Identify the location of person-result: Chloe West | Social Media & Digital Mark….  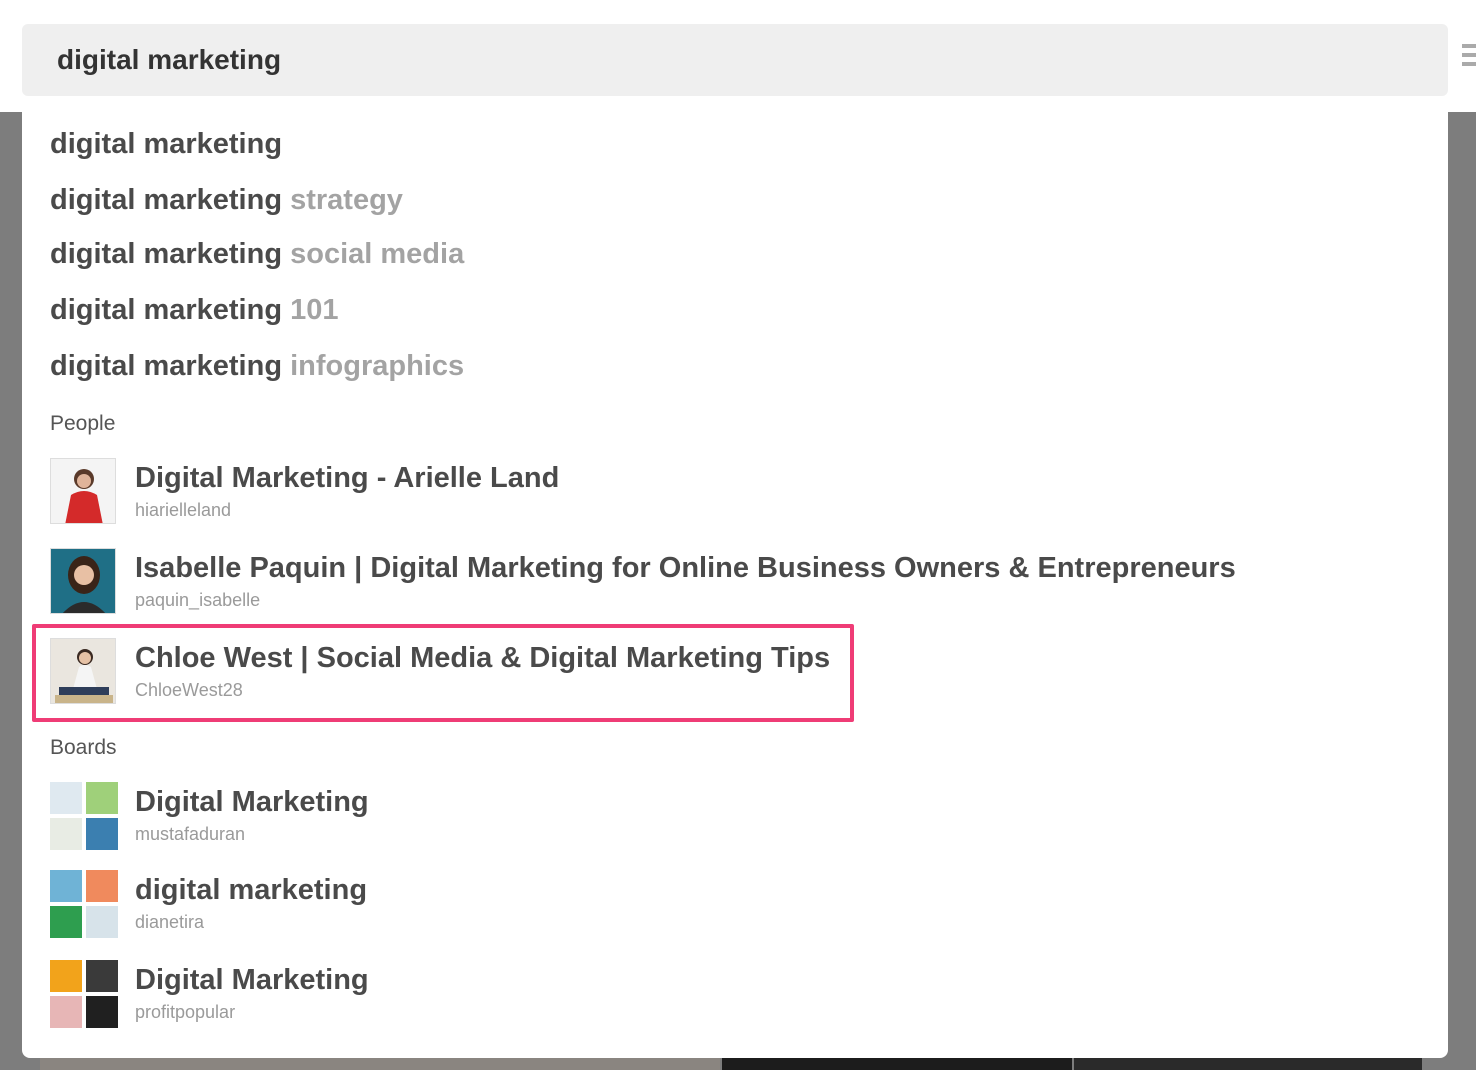
(740, 673).